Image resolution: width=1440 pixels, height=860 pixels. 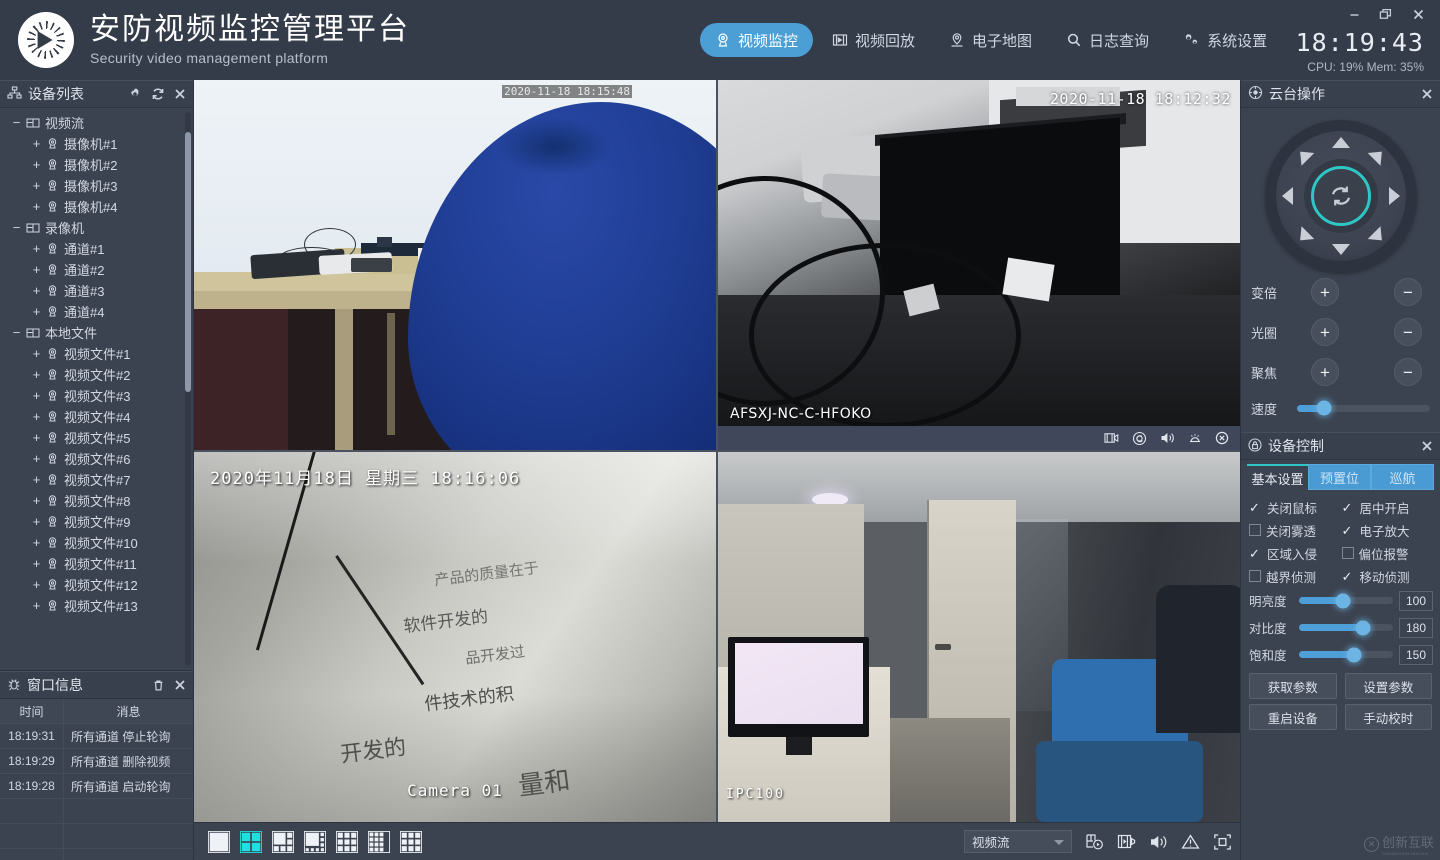 What do you see at coordinates (1107, 40) in the screenshot?
I see `nav-log-query: 日志查询` at bounding box center [1107, 40].